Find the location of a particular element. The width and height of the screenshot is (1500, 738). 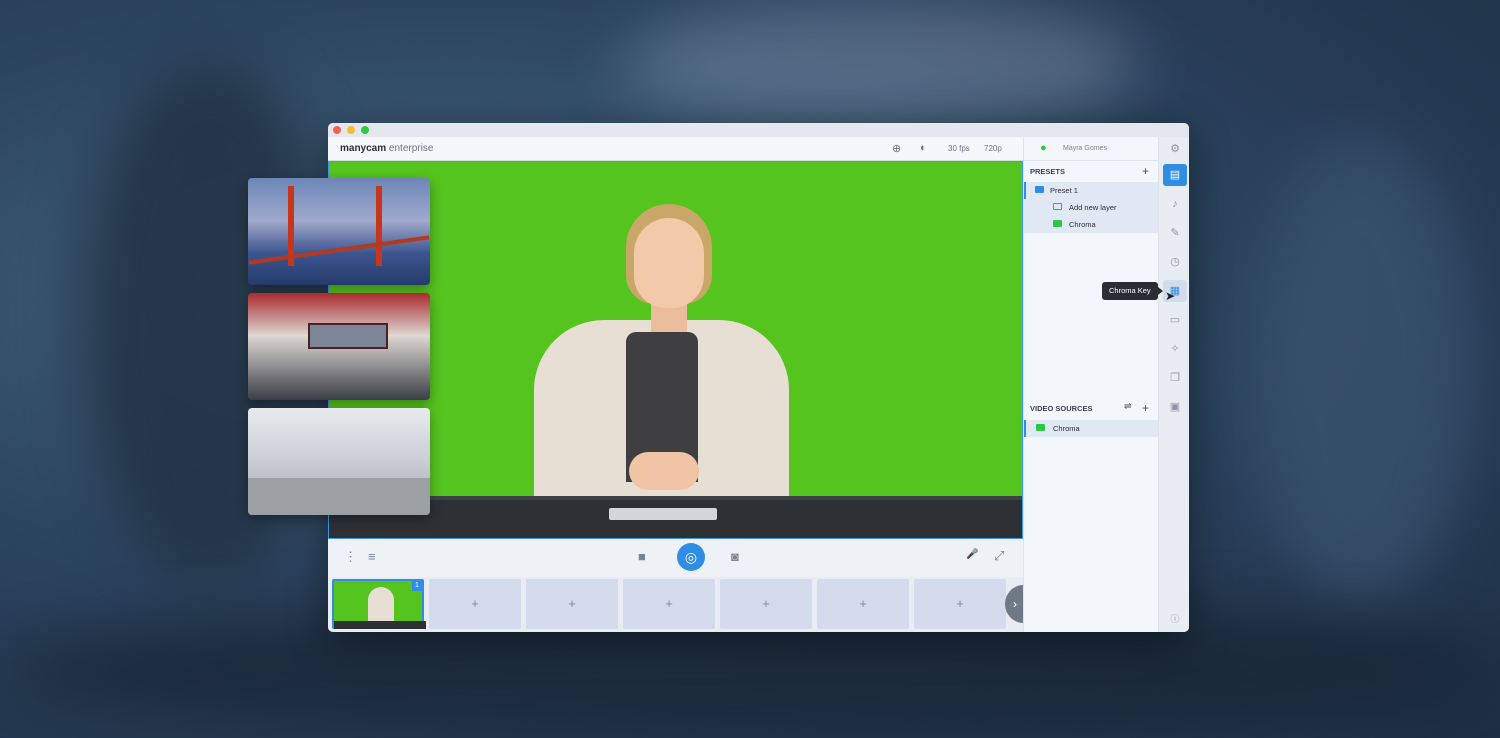

preset-label: Preset 1 is located at coordinates (1064, 190).